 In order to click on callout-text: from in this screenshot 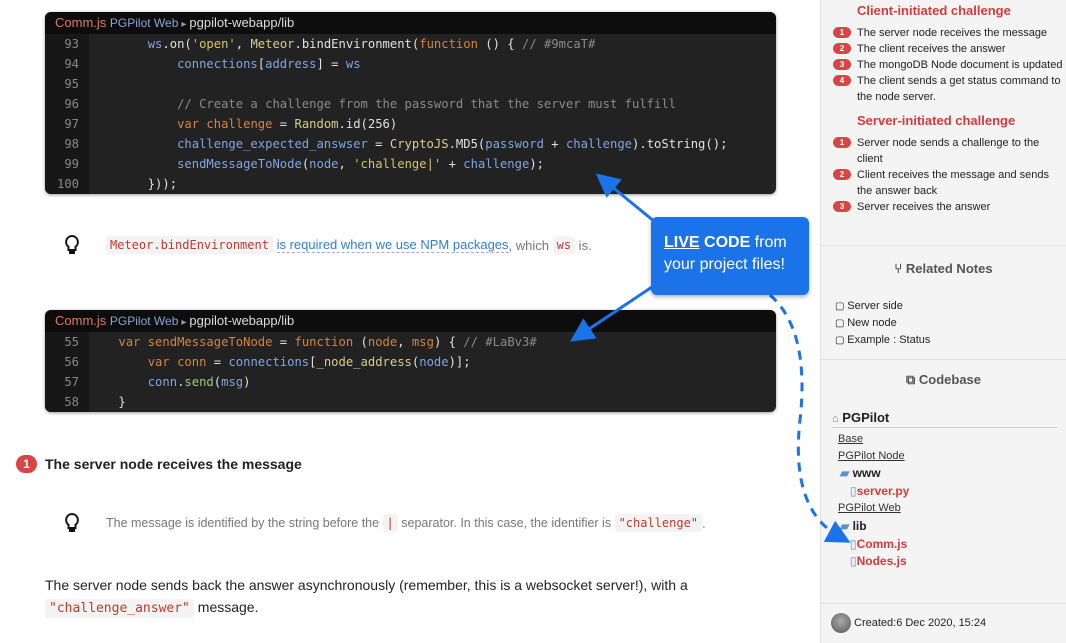, I will do `click(768, 242)`.